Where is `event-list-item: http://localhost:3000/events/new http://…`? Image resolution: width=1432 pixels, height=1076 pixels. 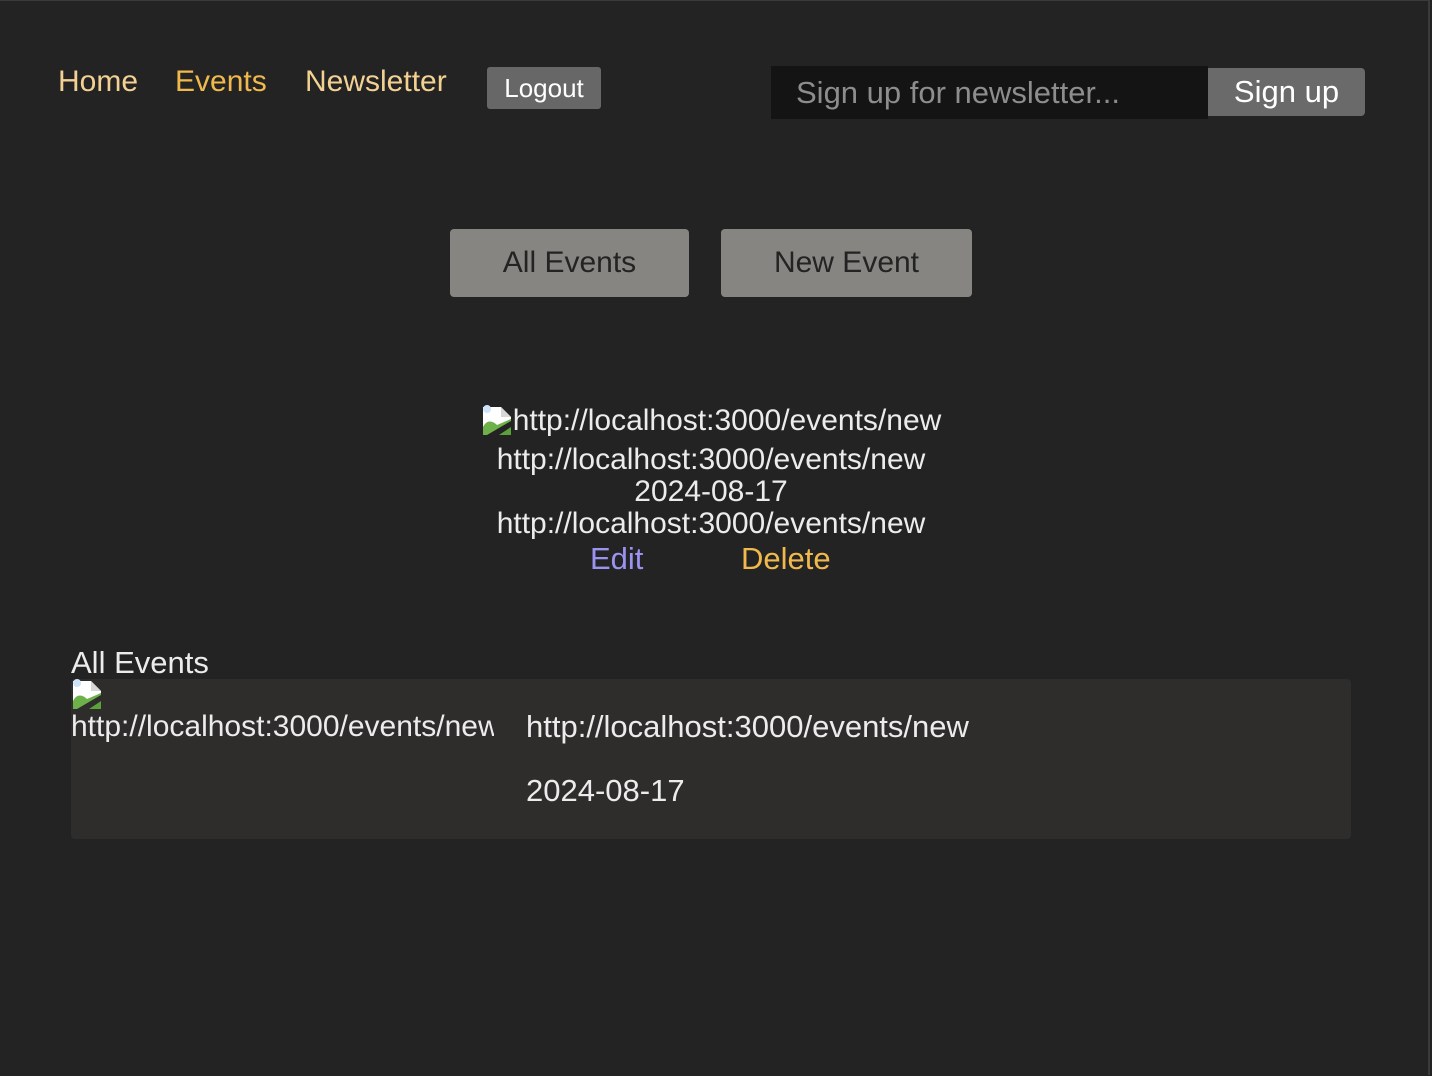 event-list-item: http://localhost:3000/events/new http://… is located at coordinates (711, 759).